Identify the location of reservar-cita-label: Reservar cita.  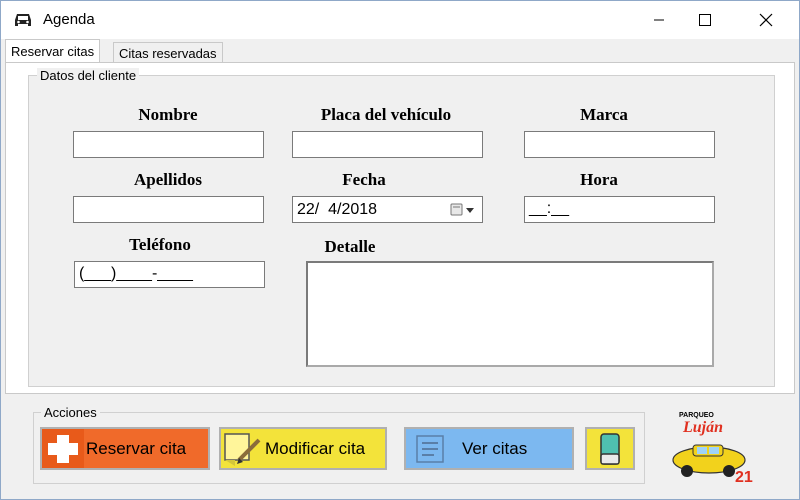
(136, 448).